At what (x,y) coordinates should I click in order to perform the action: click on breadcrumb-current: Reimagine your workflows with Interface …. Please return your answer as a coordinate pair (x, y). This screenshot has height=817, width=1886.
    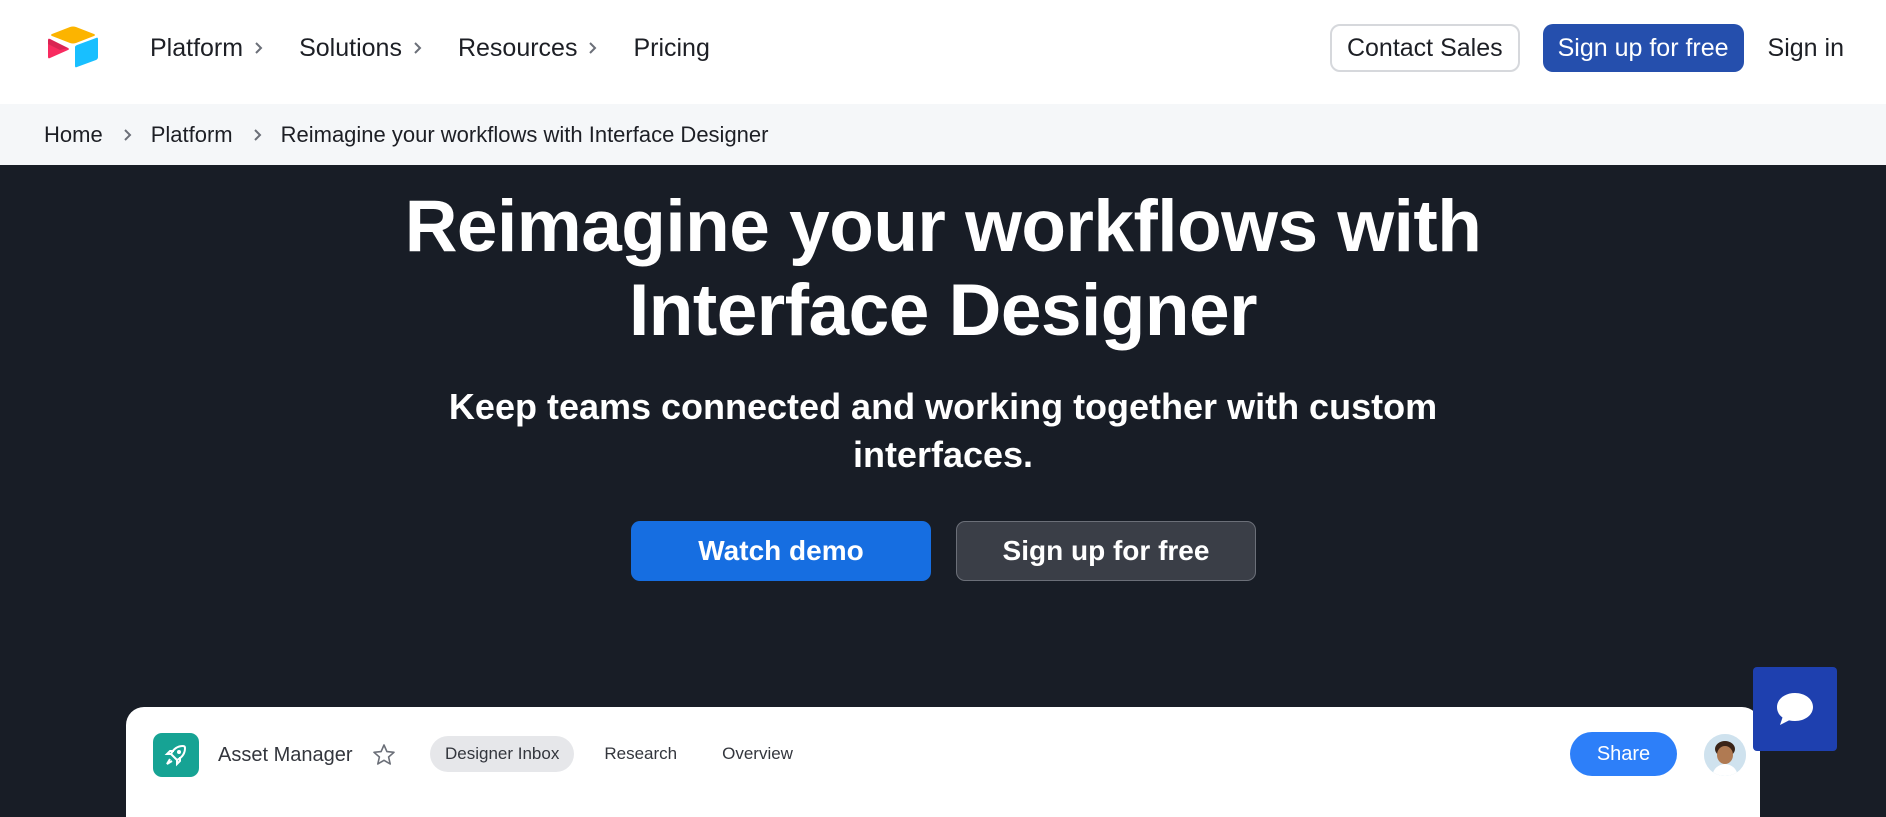
    Looking at the image, I should click on (524, 134).